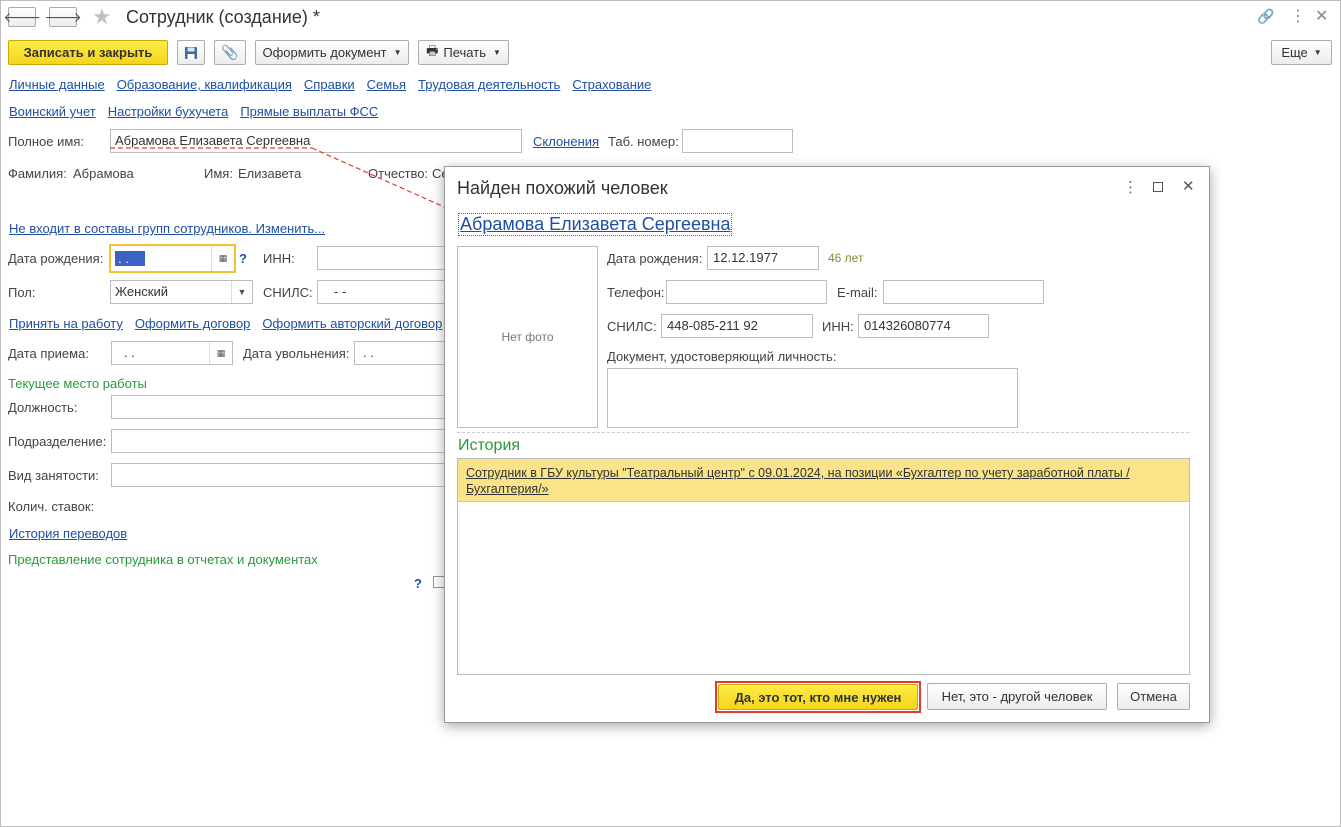 The height and width of the screenshot is (827, 1341). What do you see at coordinates (595, 224) in the screenshot?
I see `person-link: Абрамова Елизавета Сергеевна` at bounding box center [595, 224].